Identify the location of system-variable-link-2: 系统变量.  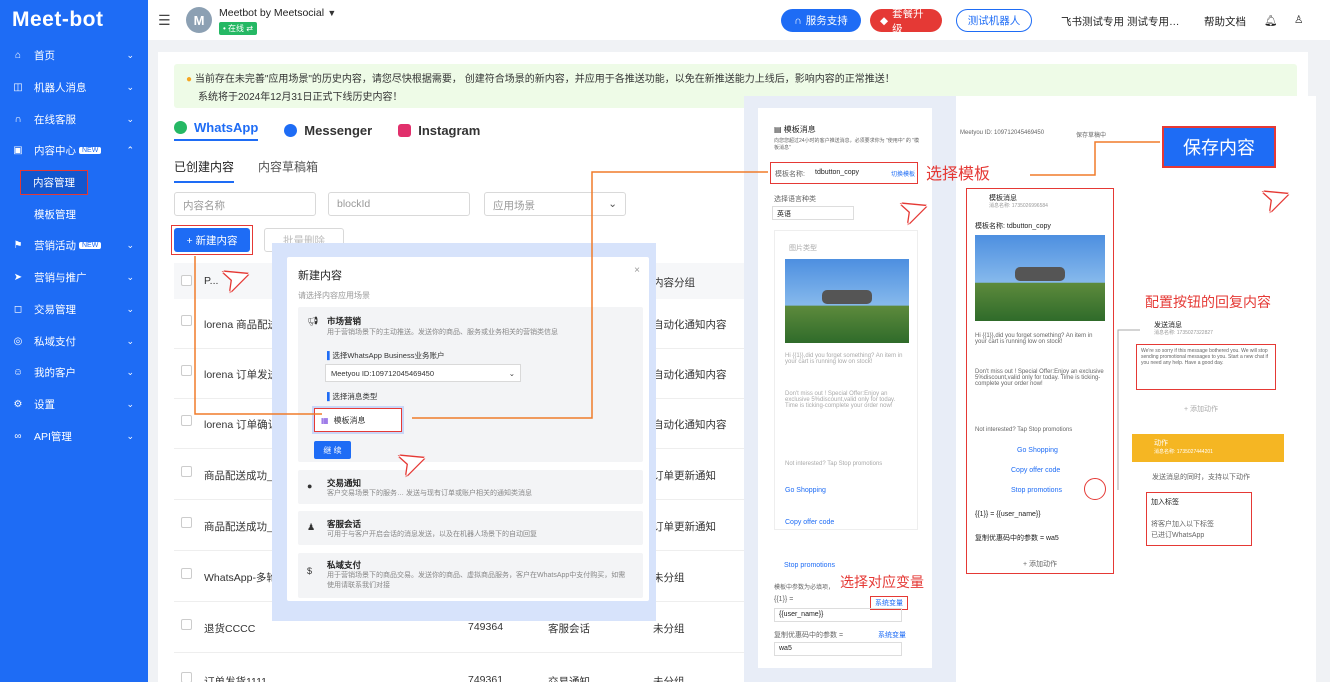
(892, 635).